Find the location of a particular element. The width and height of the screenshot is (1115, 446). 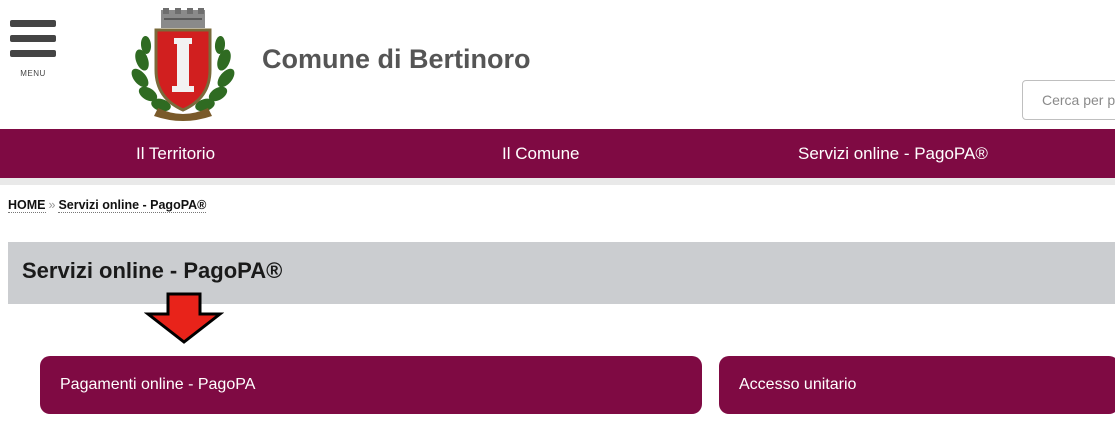

card-accesso-unitario: Accesso unitario is located at coordinates (917, 385).